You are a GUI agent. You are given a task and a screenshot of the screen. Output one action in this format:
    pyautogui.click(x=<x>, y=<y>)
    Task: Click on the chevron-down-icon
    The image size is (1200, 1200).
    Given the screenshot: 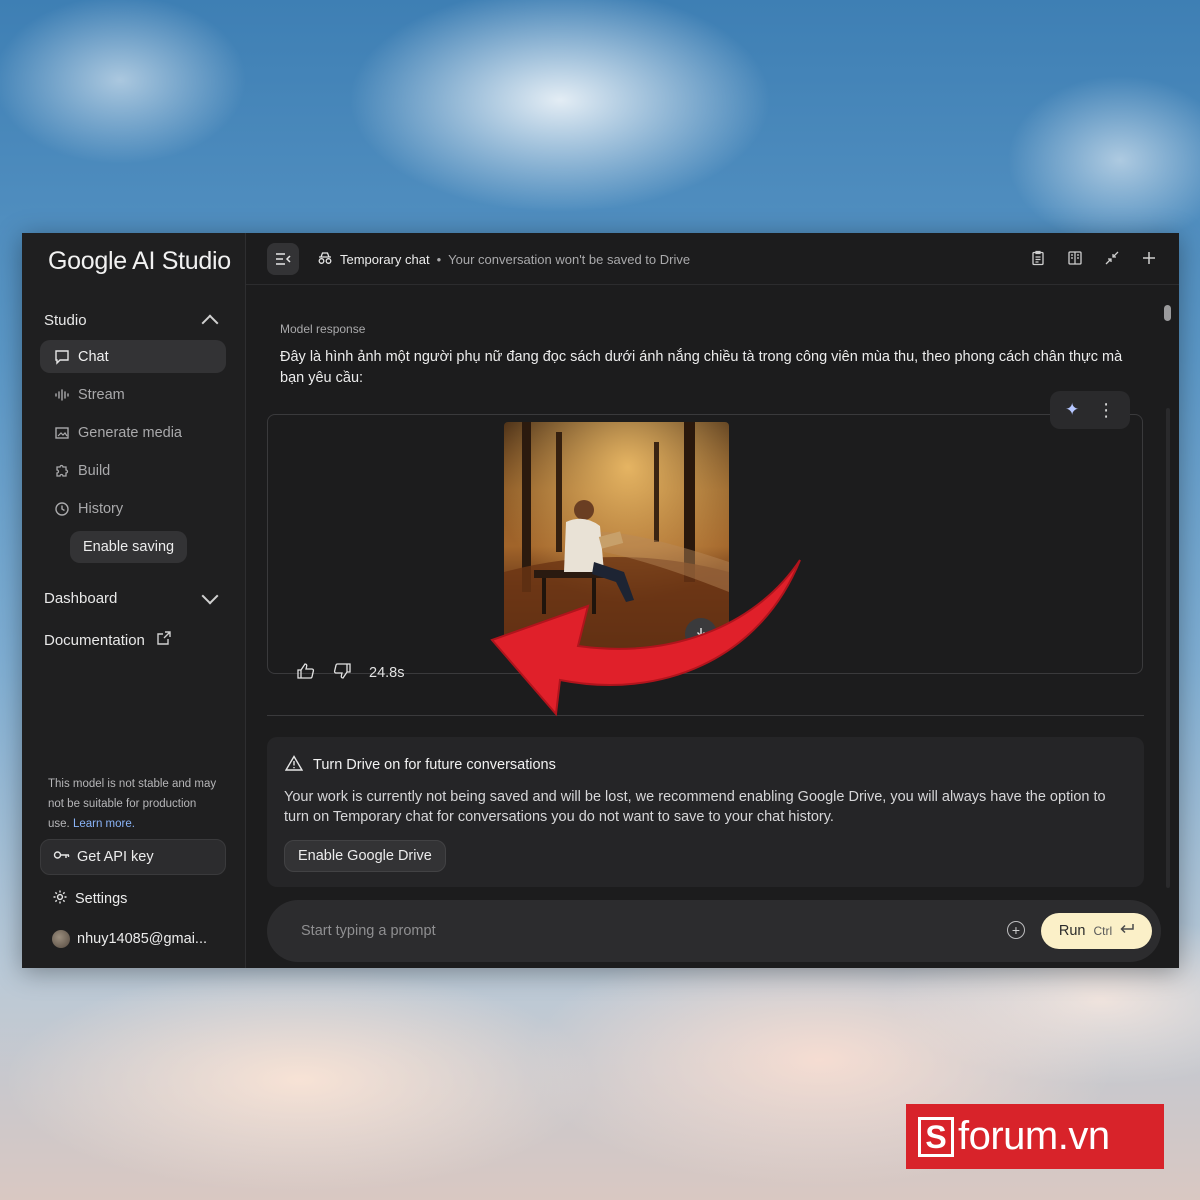 What is the action you would take?
    pyautogui.click(x=210, y=595)
    